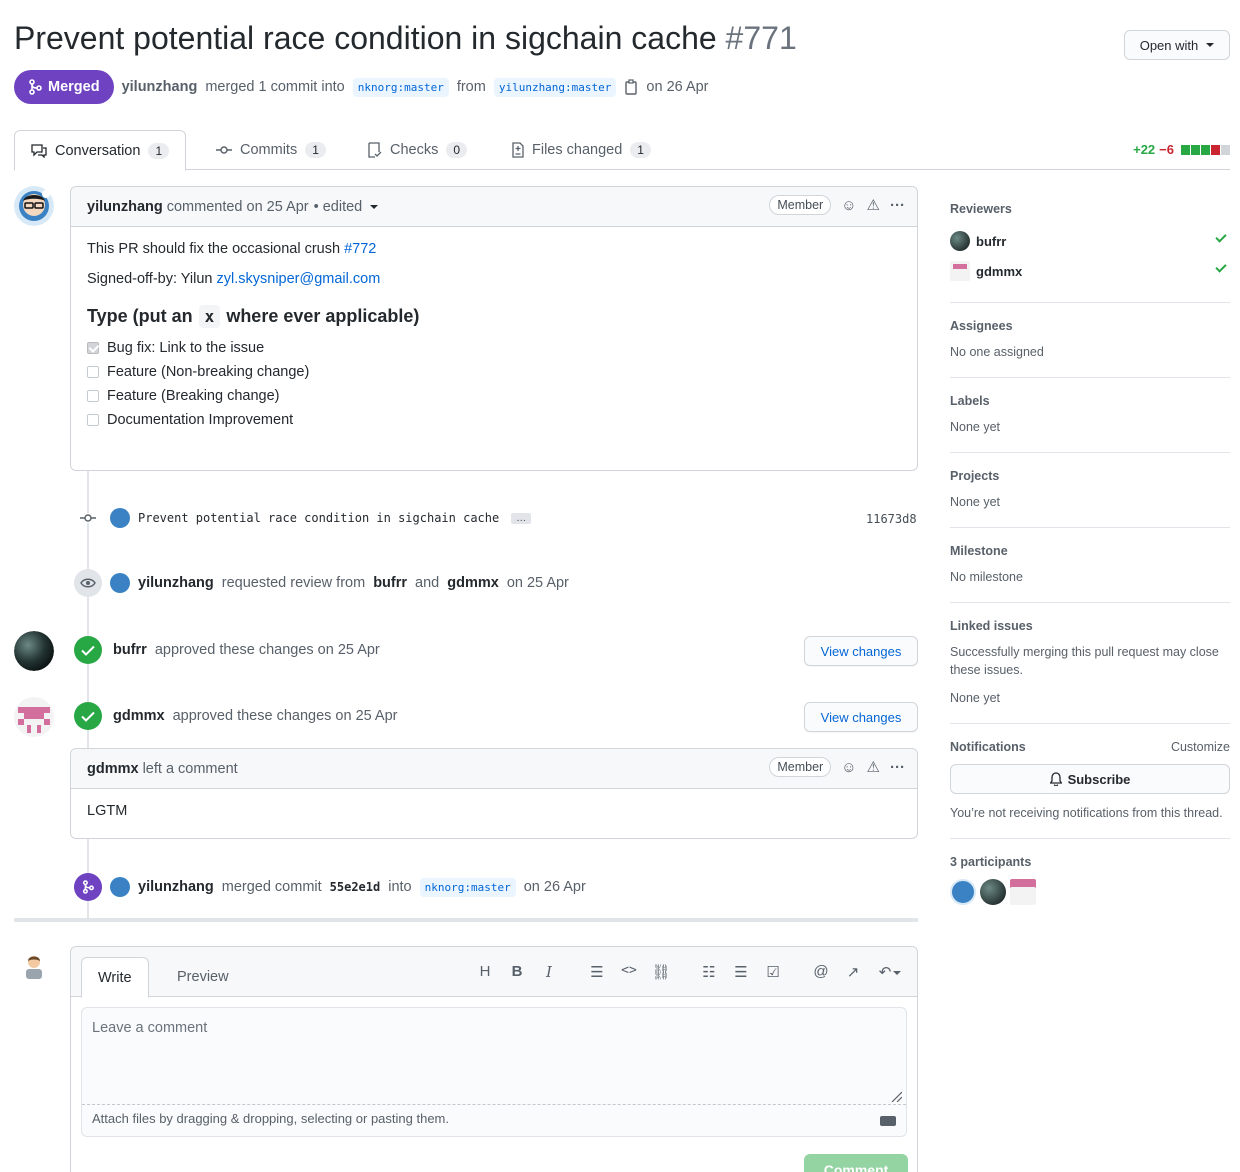 The width and height of the screenshot is (1240, 1172). Describe the element at coordinates (629, 970) in the screenshot. I see `code-icon: <>` at that location.